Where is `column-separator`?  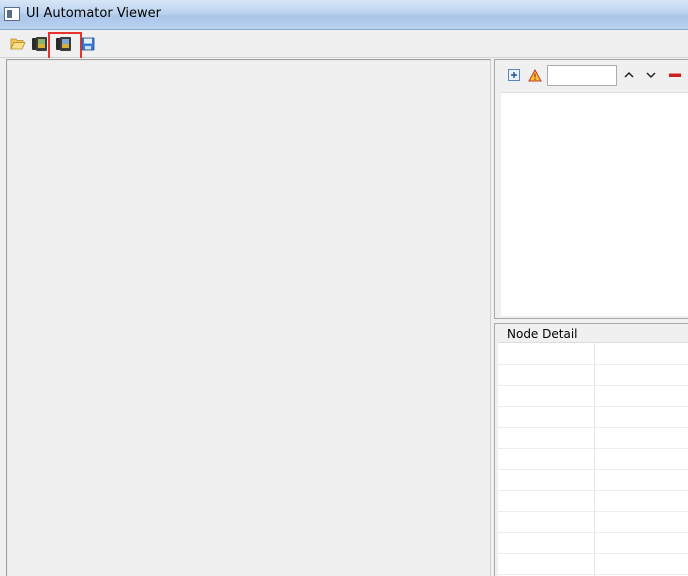 column-separator is located at coordinates (594, 459).